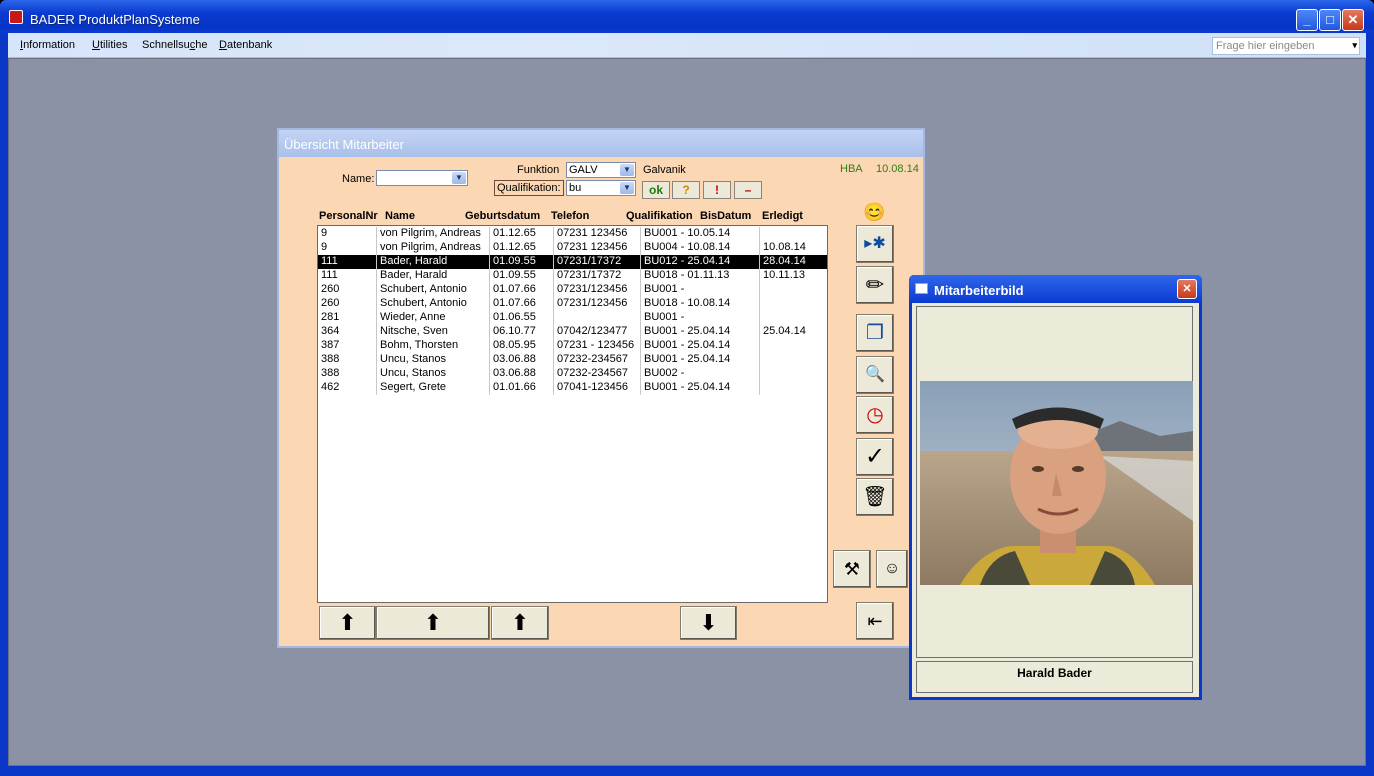 This screenshot has height=776, width=1374. I want to click on table-cell: BU001 - 25.04.14, so click(699, 388).